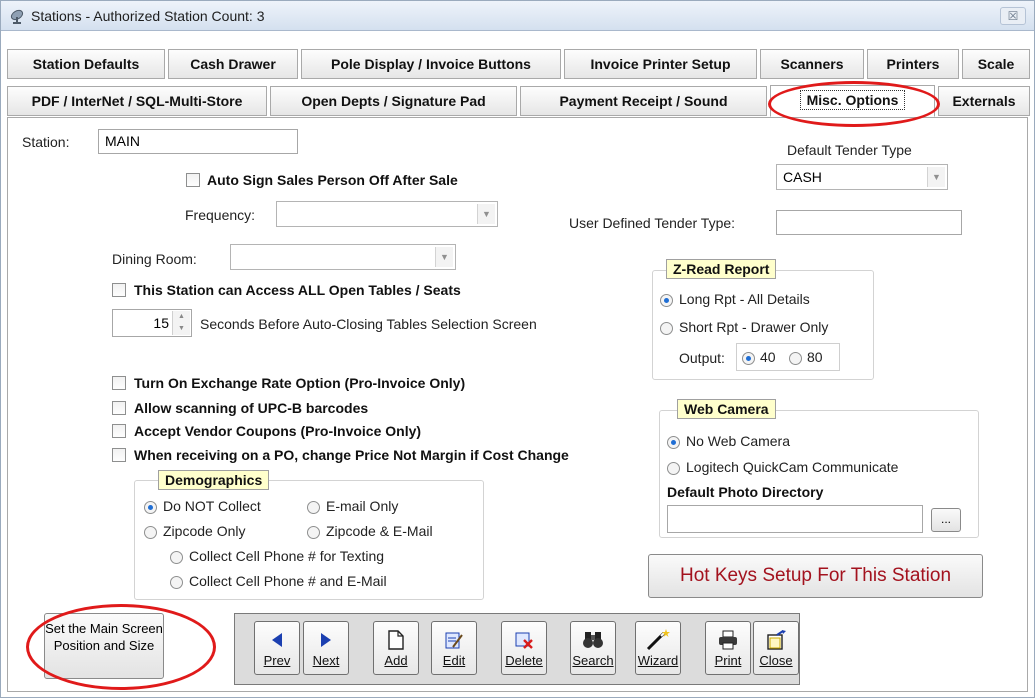 The height and width of the screenshot is (698, 1035). Describe the element at coordinates (996, 64) in the screenshot. I see `tab-scale: Scale` at that location.